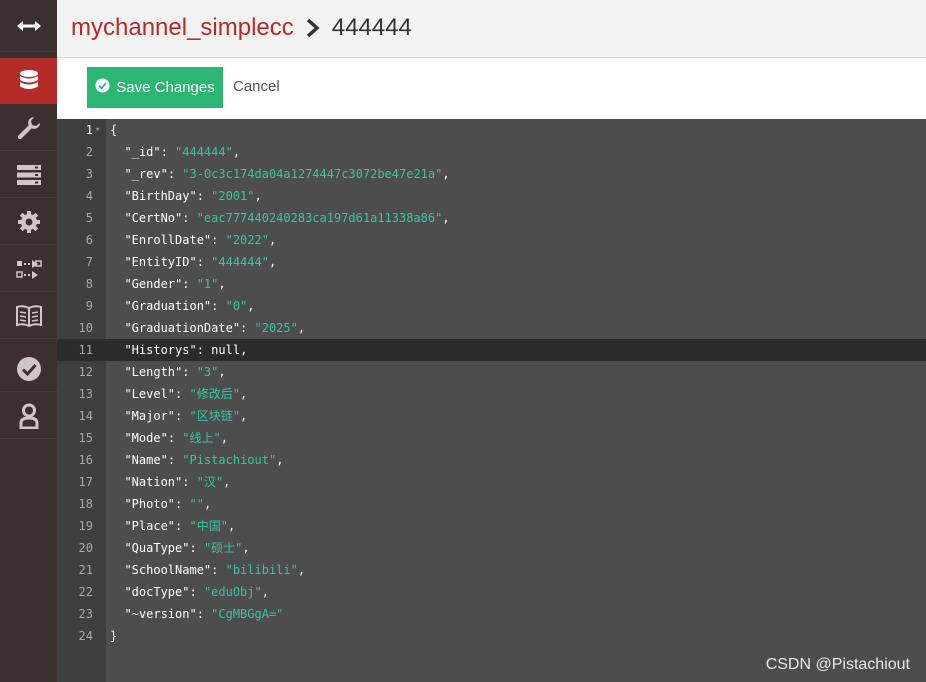  I want to click on json-value: "eac777440240283ca197d61a11338a86", so click(319, 218).